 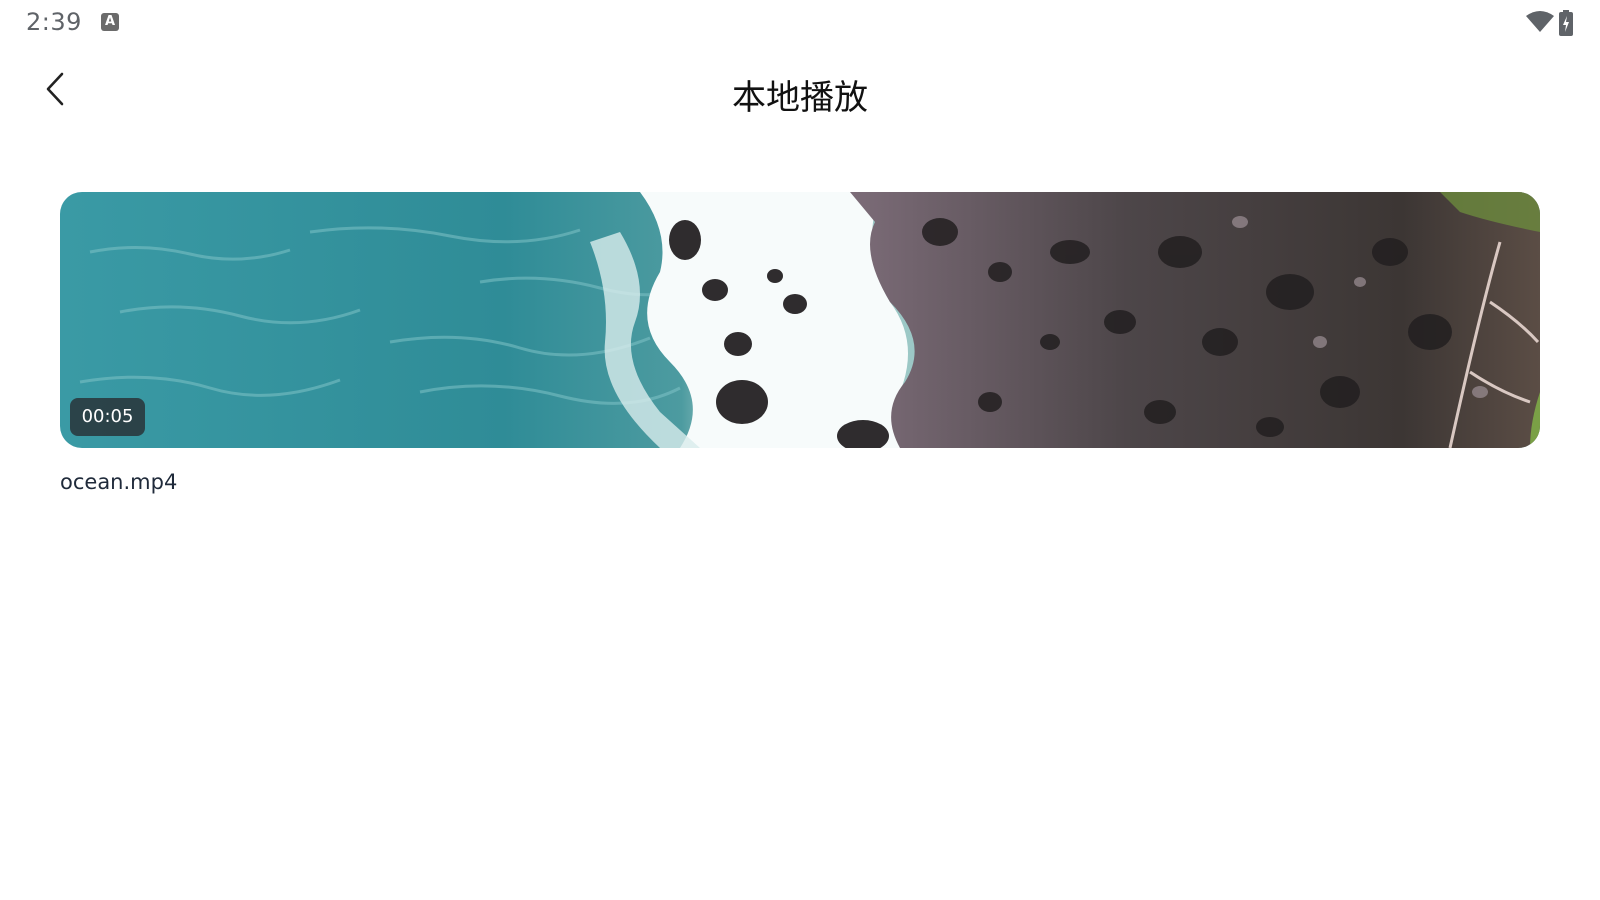 What do you see at coordinates (54, 22) in the screenshot?
I see `status-time: 2:39` at bounding box center [54, 22].